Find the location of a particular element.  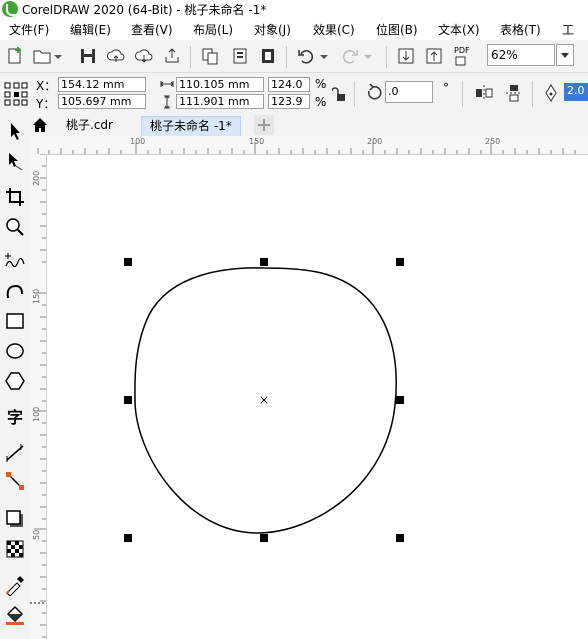

drop-shadow-tool-icon is located at coordinates (15, 519).